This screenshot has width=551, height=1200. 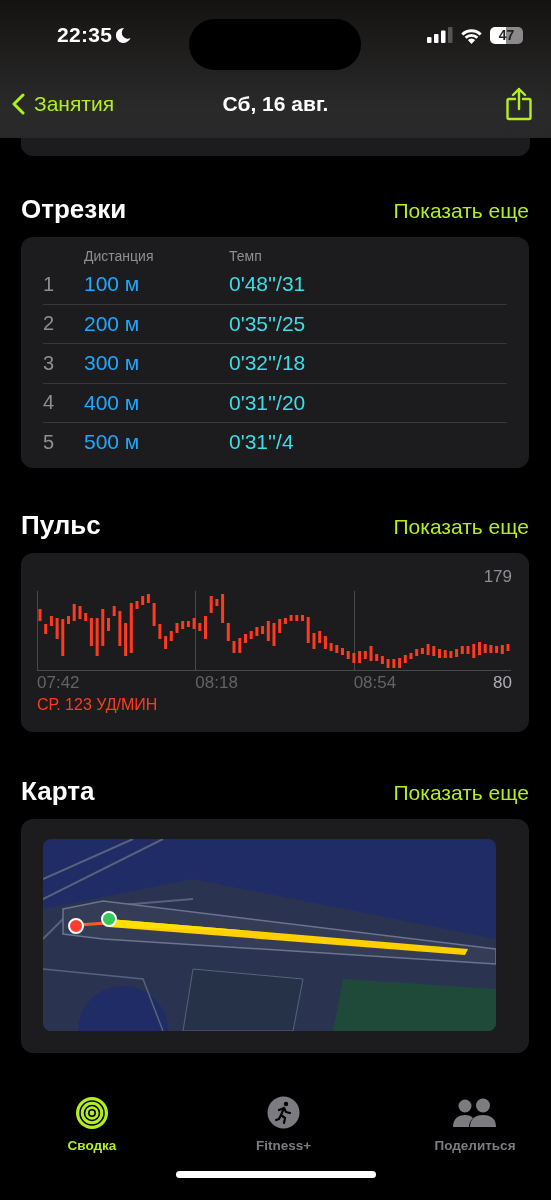 What do you see at coordinates (59, 682) in the screenshot?
I see `time-label: 07:42` at bounding box center [59, 682].